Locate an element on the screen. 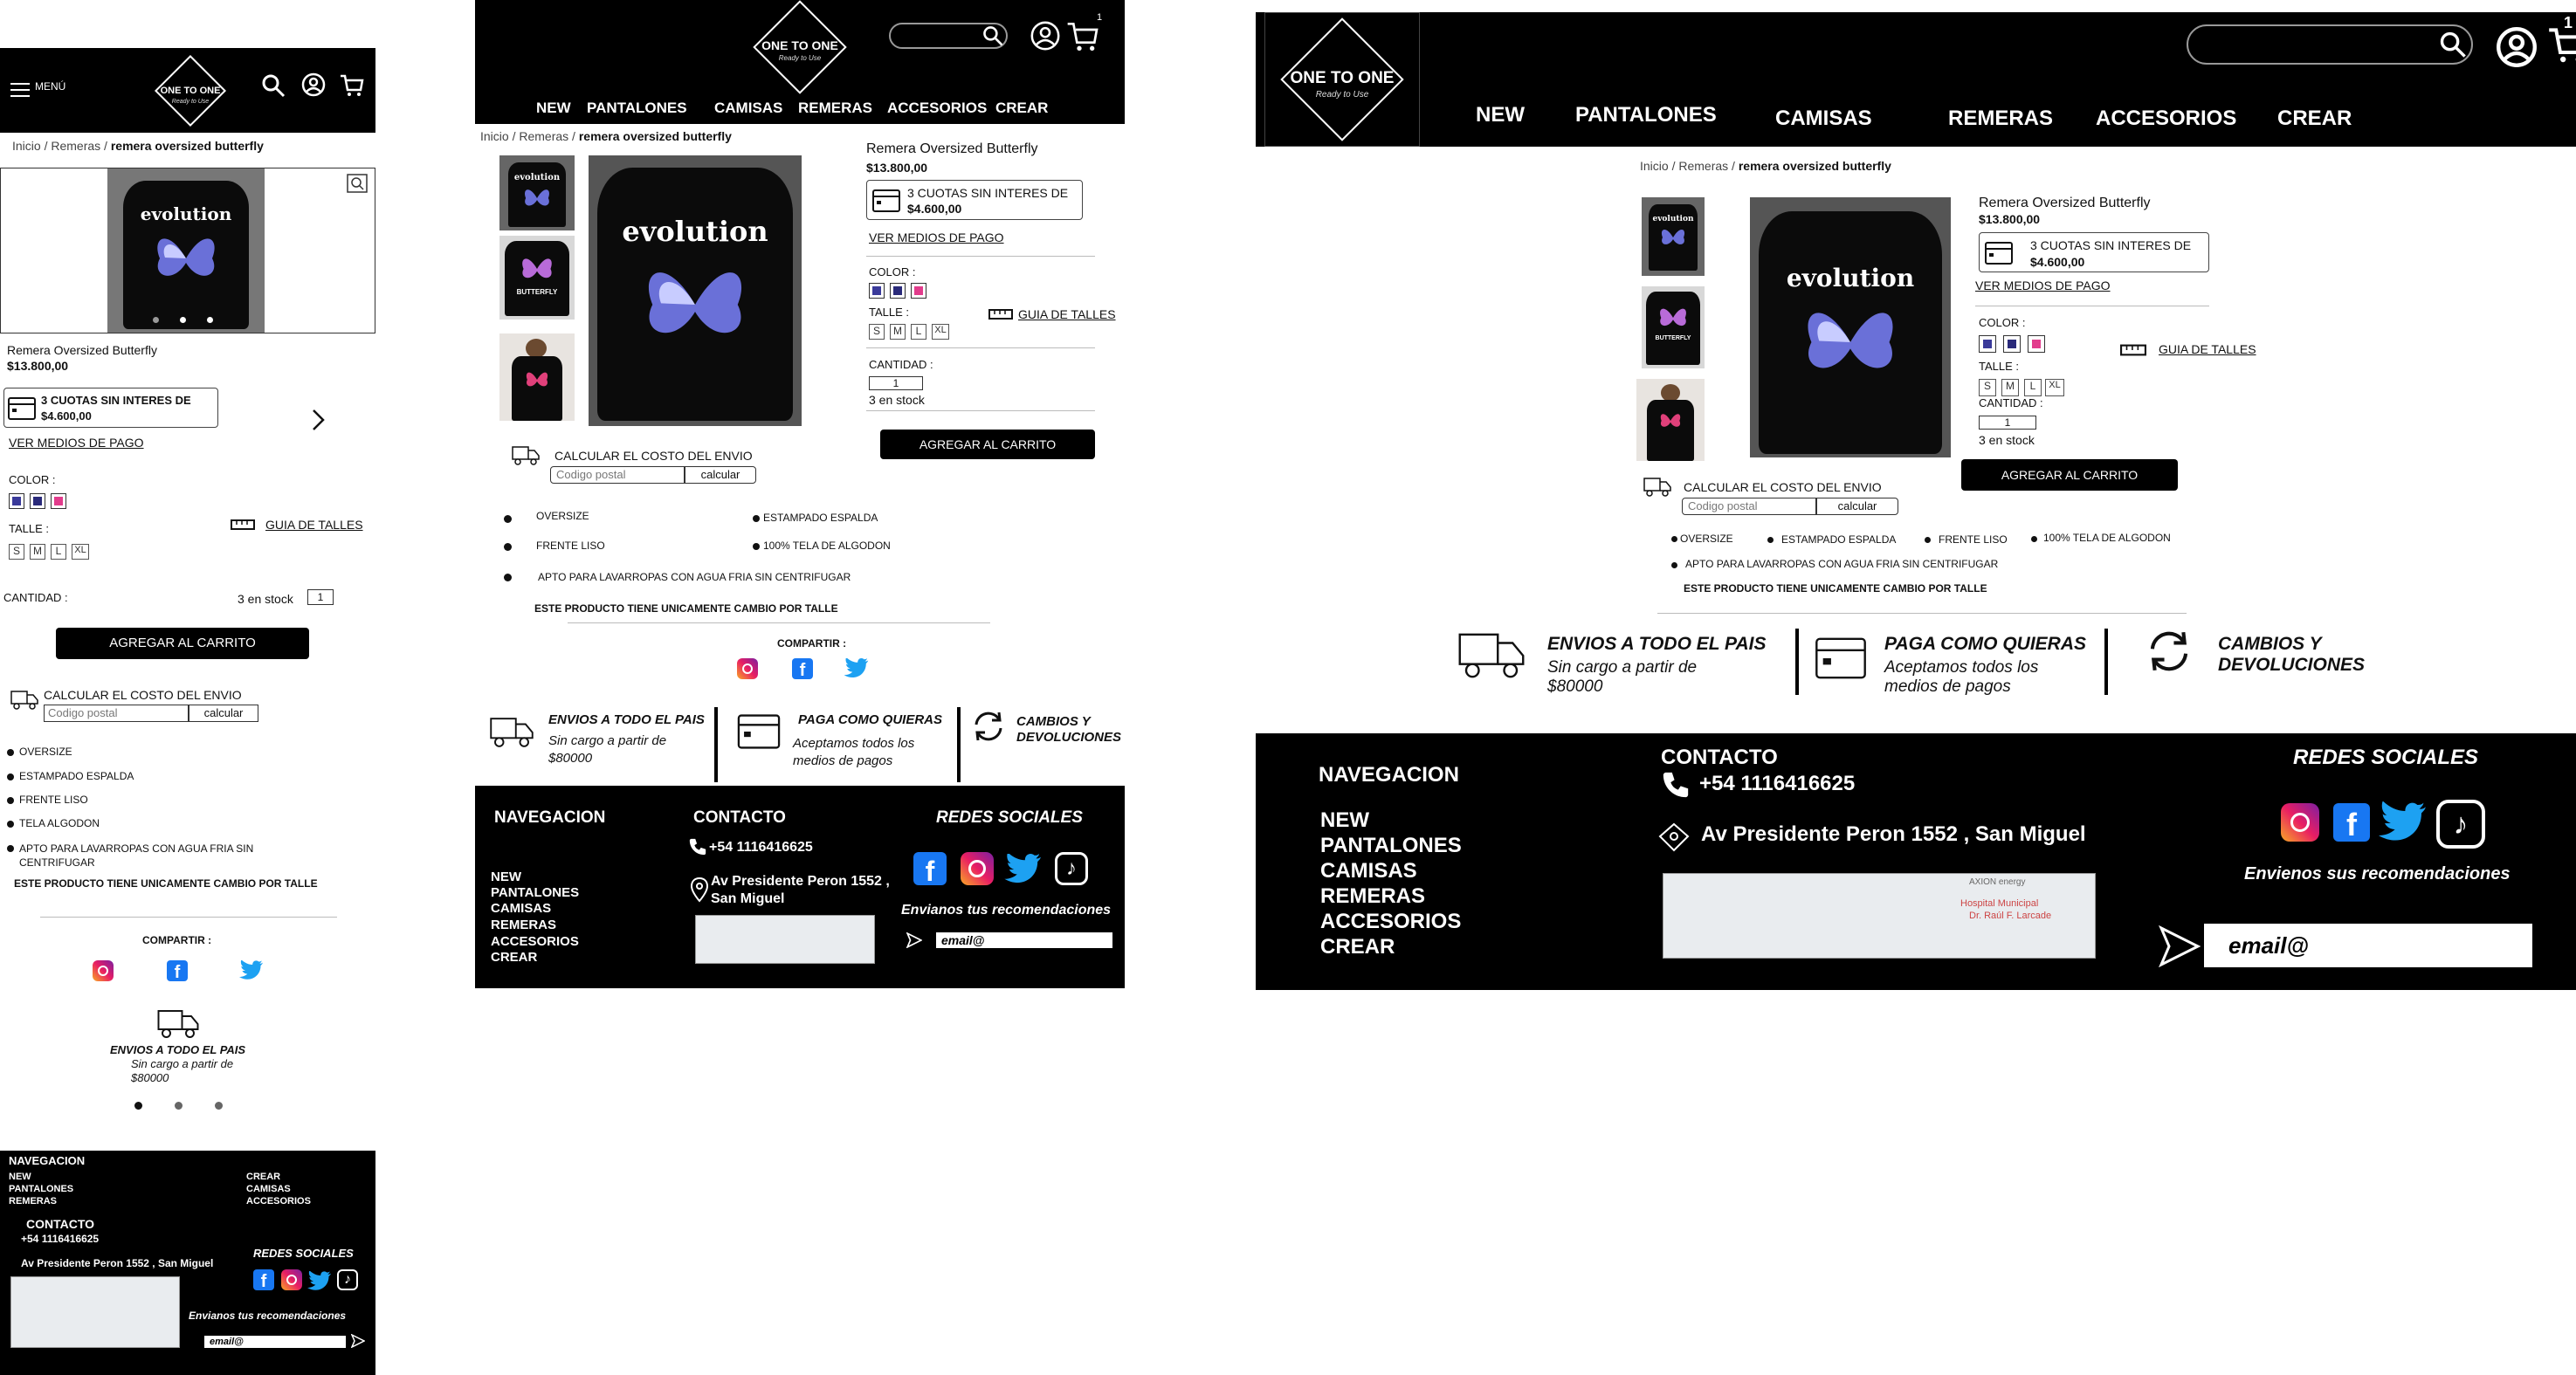 The width and height of the screenshot is (2576, 1375). nav-accesorios: ACCESORIOS is located at coordinates (2166, 119).